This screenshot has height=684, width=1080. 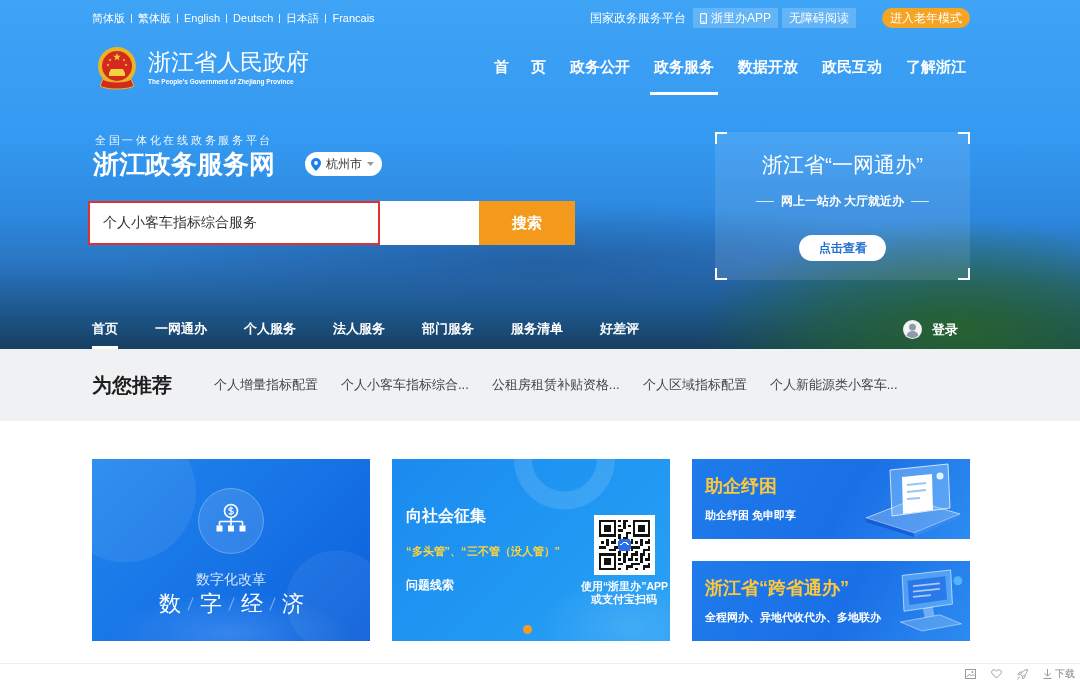 I want to click on view-button: 点击查看, so click(x=842, y=248).